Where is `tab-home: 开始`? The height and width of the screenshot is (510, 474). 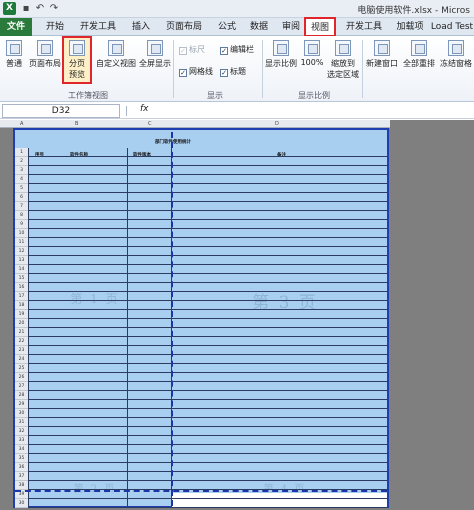
tab-home: 开始 is located at coordinates (55, 27).